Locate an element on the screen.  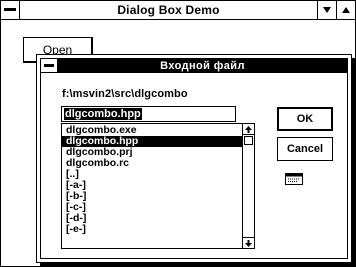
scroll-down-button is located at coordinates (248, 242).